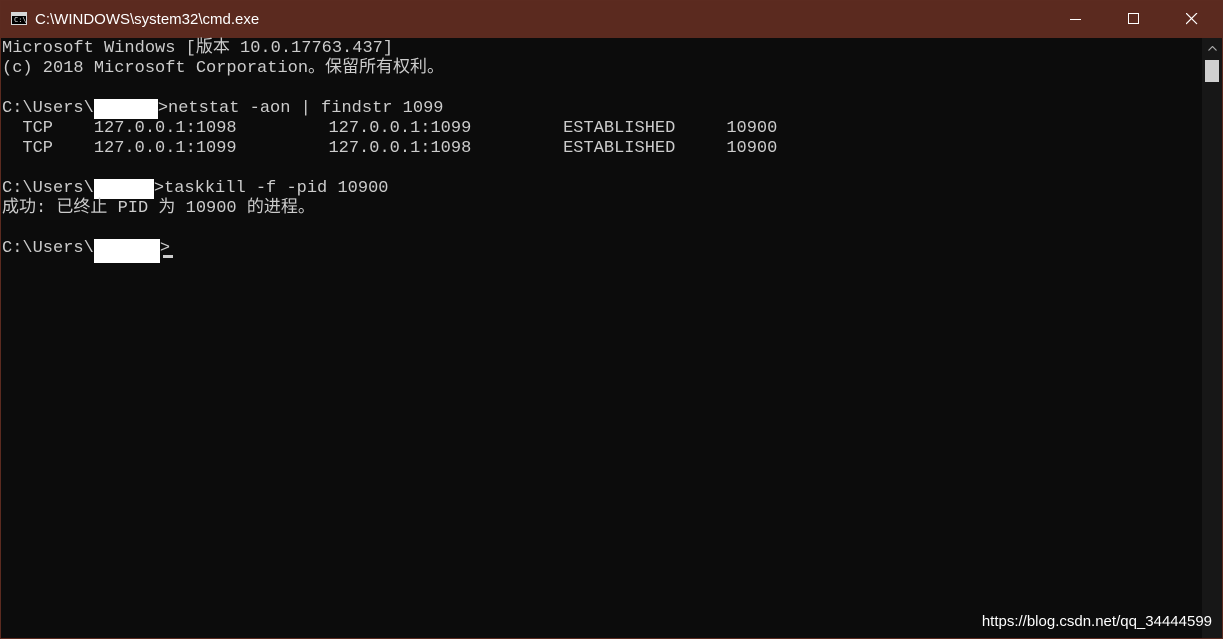  What do you see at coordinates (147, 19) in the screenshot?
I see `window-title: C:\WINDOWS\system32\cmd.exe` at bounding box center [147, 19].